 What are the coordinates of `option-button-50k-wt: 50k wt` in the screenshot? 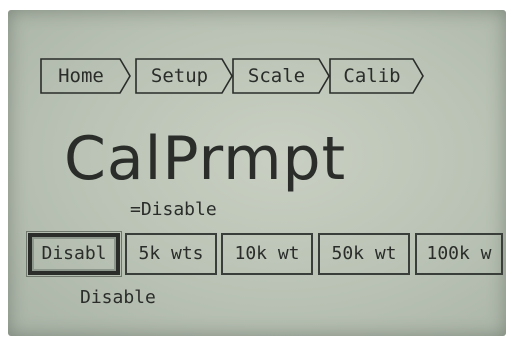 It's located at (364, 254).